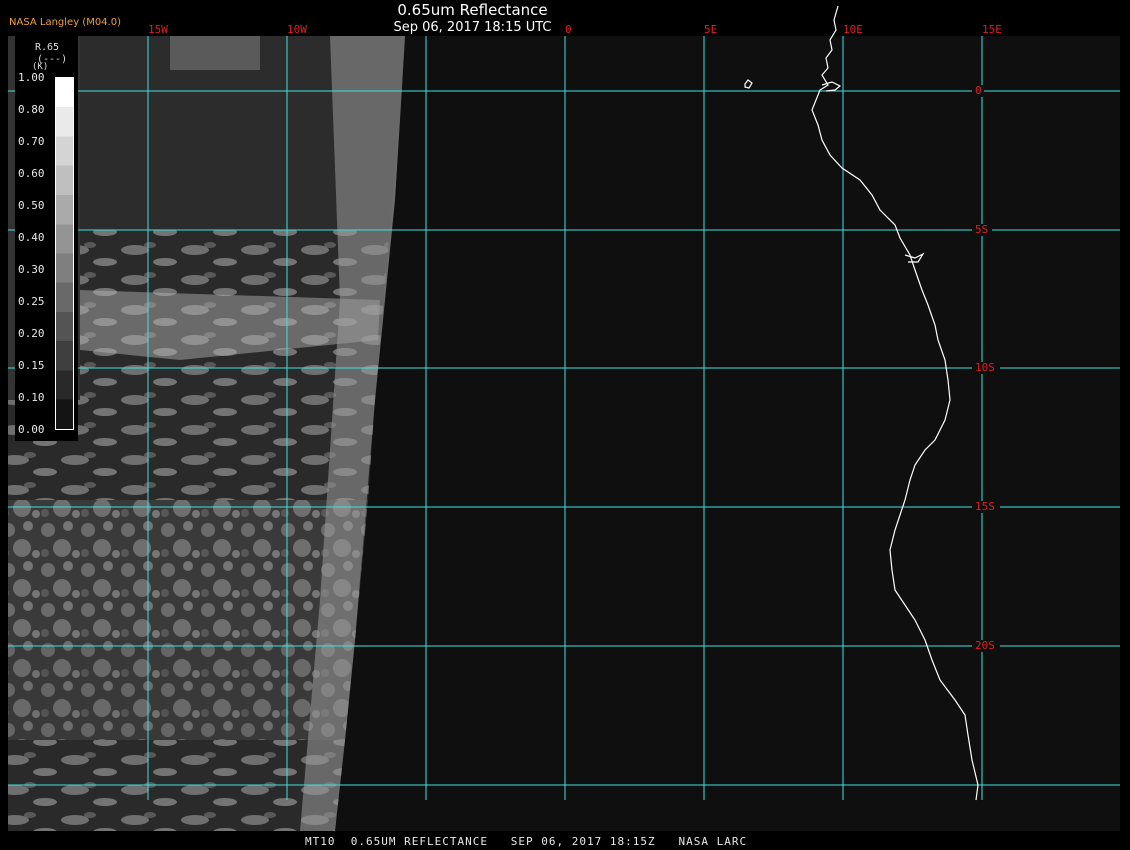 This screenshot has height=850, width=1130. What do you see at coordinates (31, 77) in the screenshot?
I see `legend-tick-label: 1.00` at bounding box center [31, 77].